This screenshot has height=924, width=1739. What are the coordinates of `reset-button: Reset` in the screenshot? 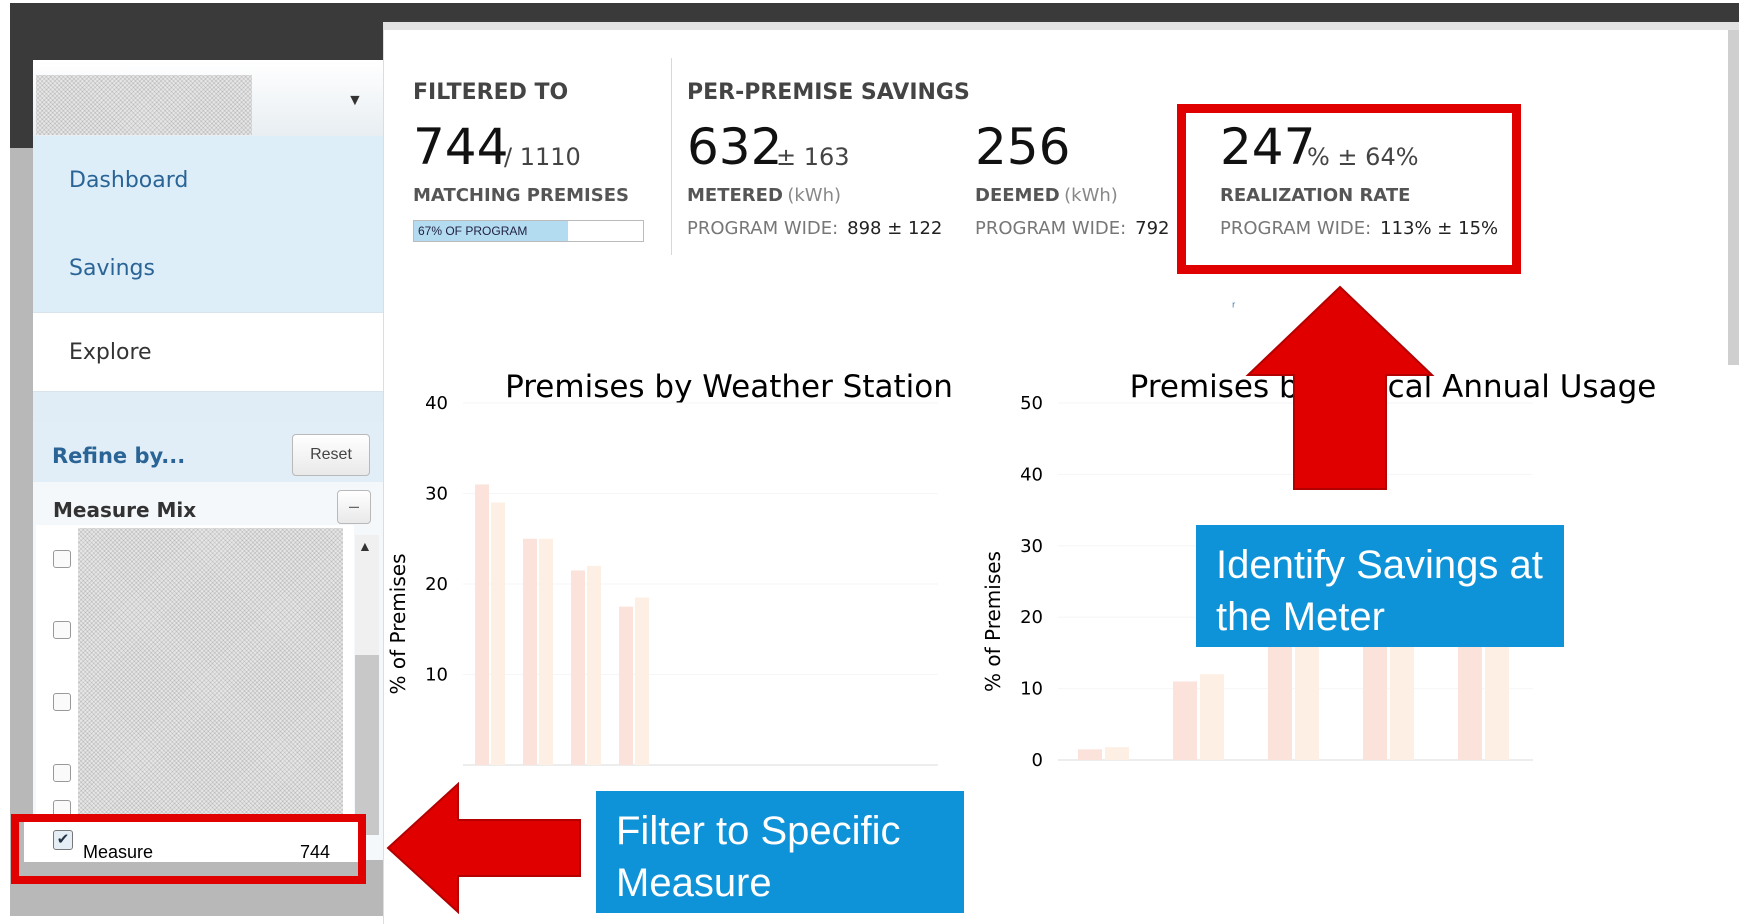 It's located at (331, 455).